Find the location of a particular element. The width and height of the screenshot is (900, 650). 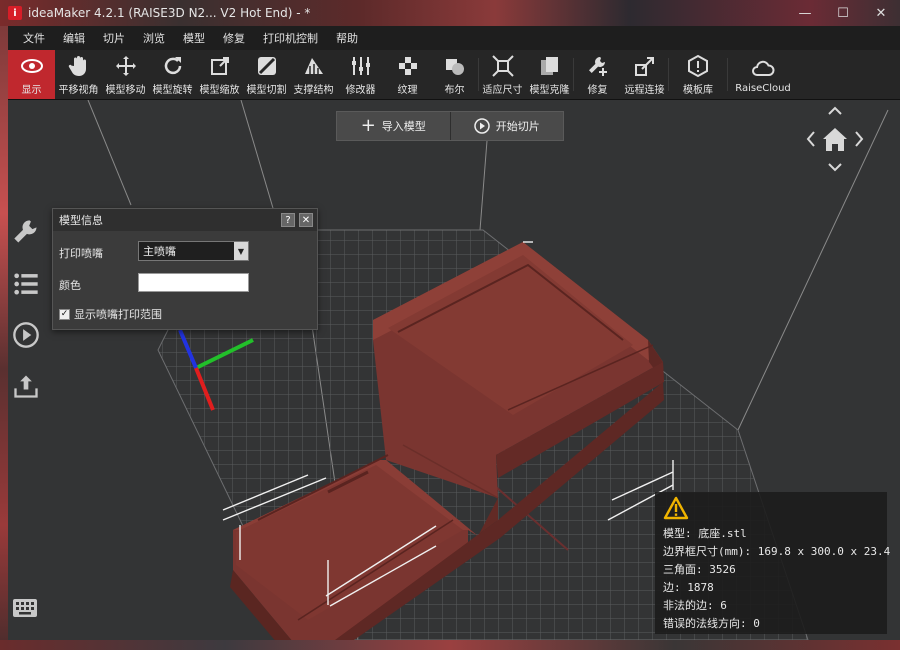

tool-template-button: 模板库 is located at coordinates (698, 74).